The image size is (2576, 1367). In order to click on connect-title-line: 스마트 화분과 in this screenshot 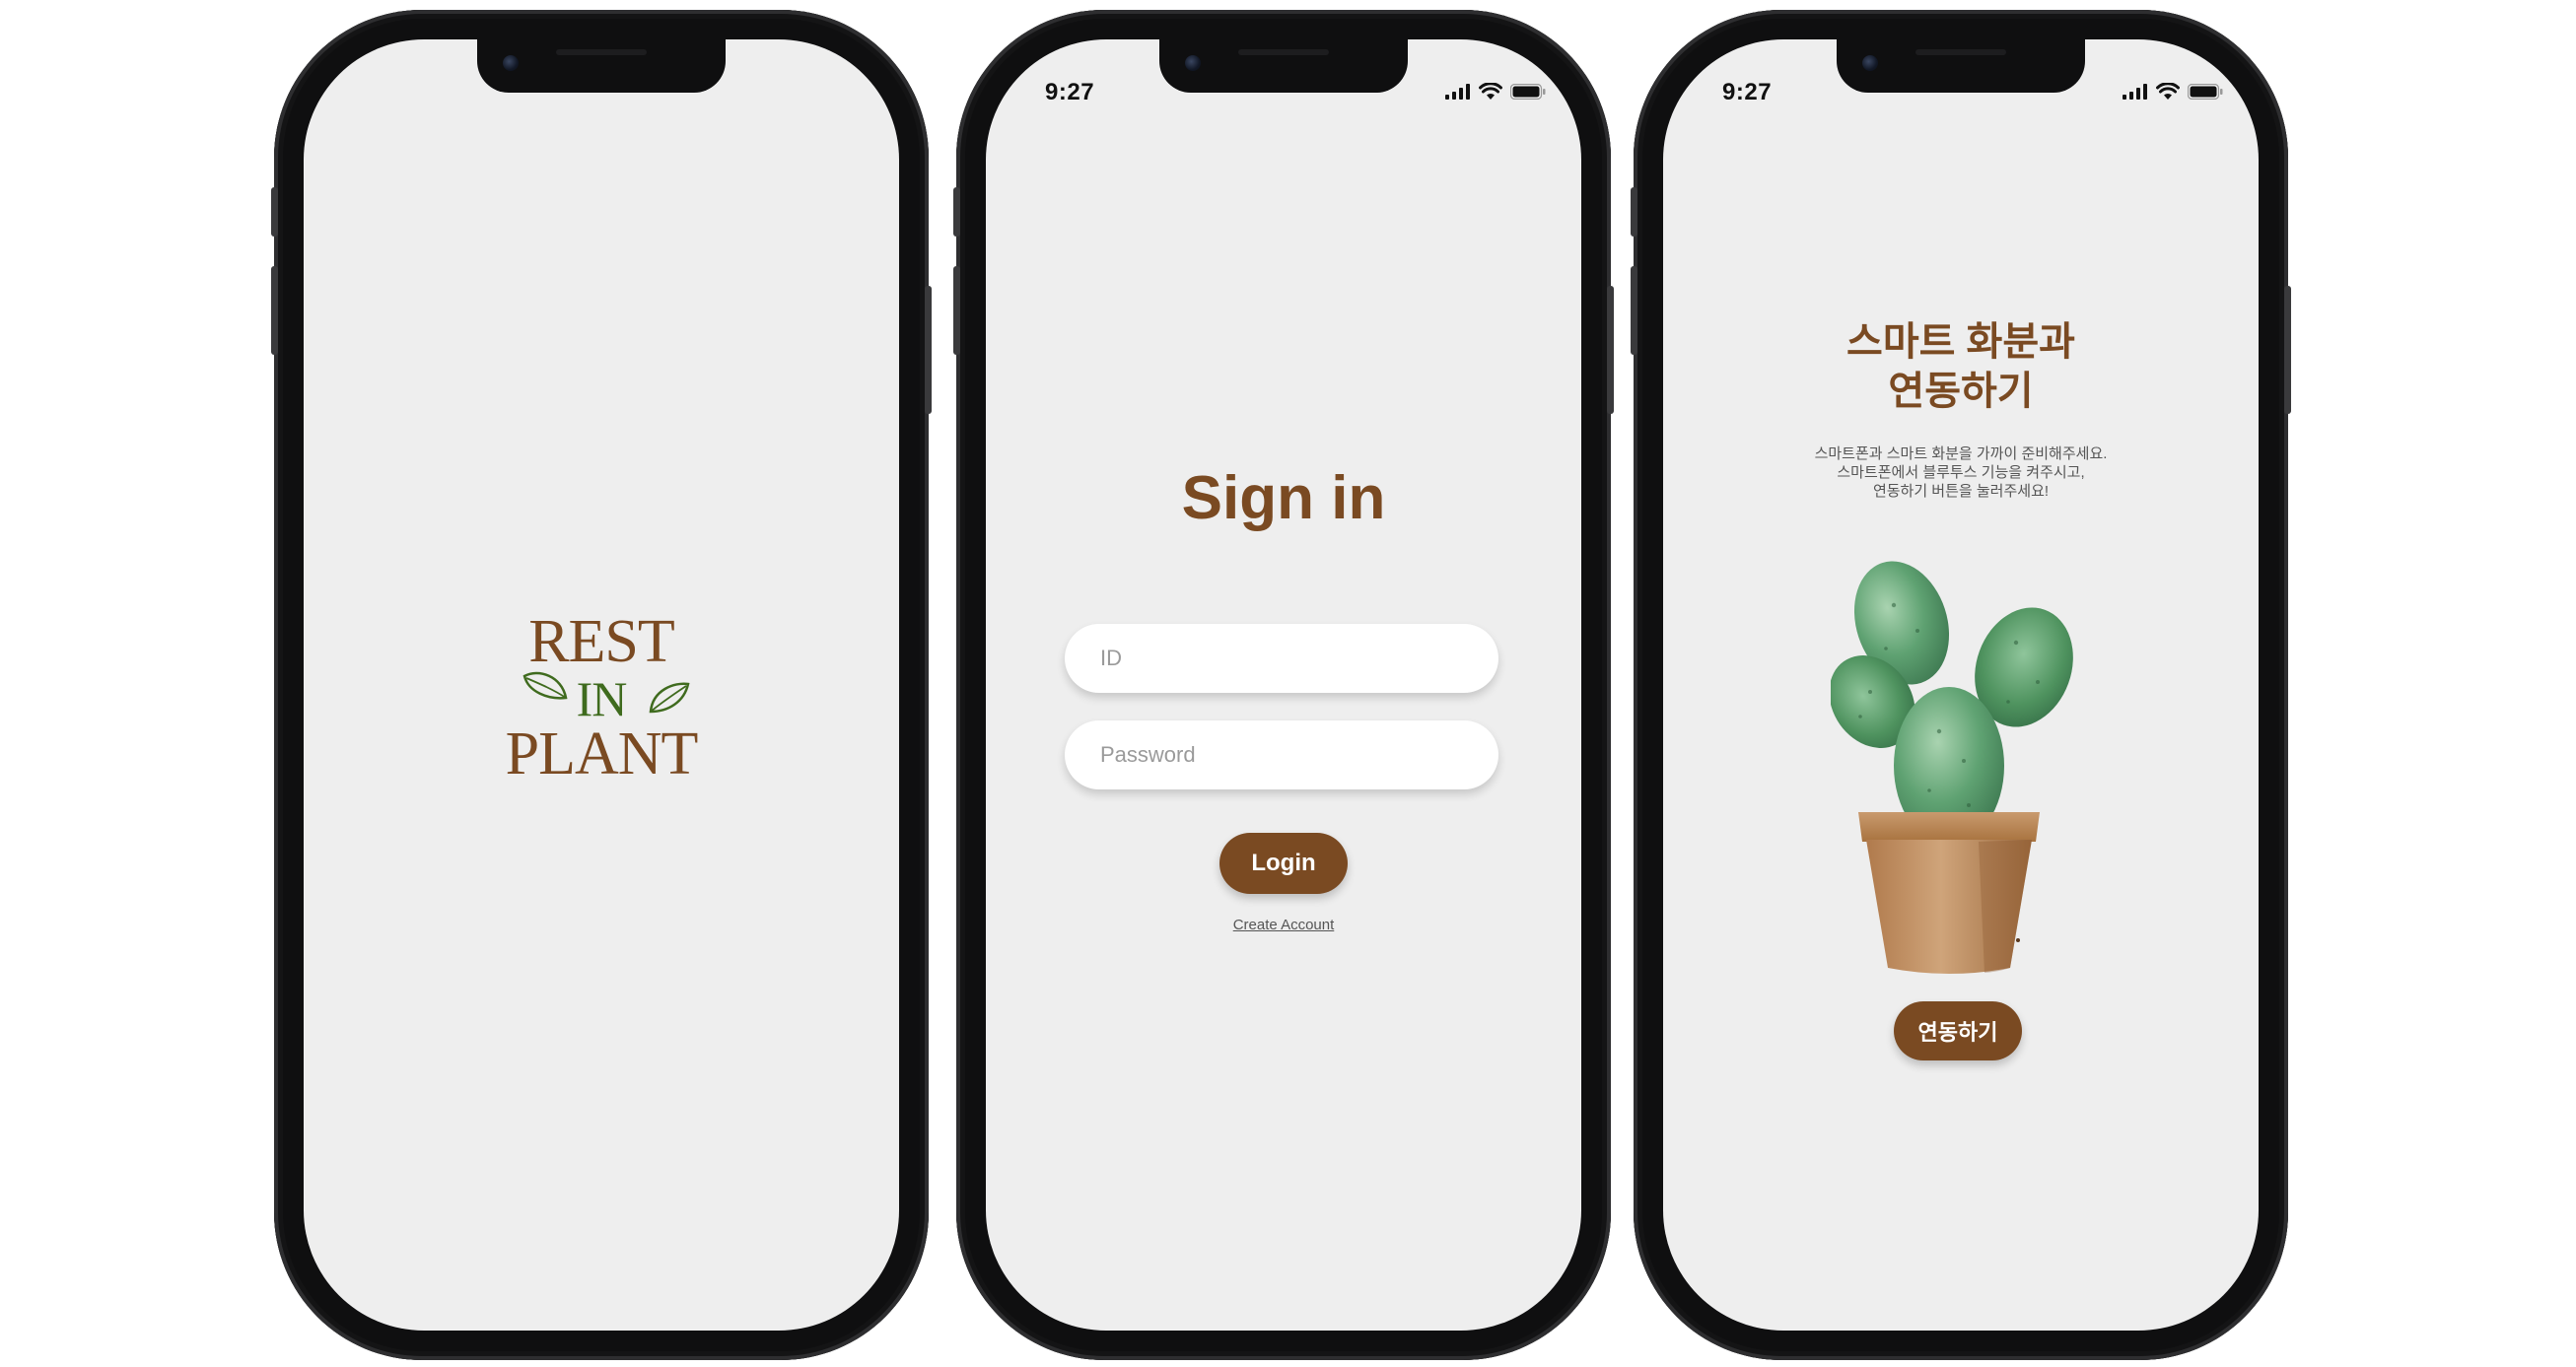, I will do `click(1960, 342)`.